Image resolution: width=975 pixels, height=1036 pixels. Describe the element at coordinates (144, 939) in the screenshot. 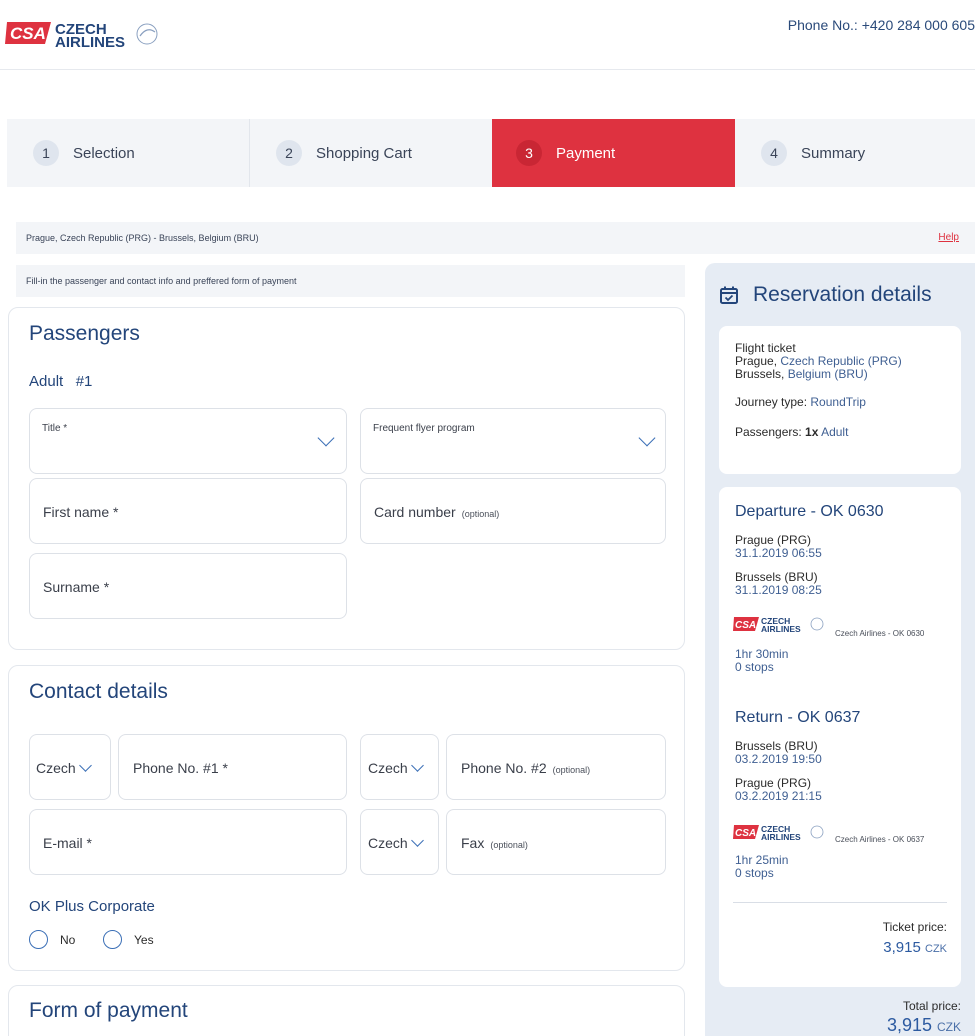

I see `radio-label: Yes` at that location.